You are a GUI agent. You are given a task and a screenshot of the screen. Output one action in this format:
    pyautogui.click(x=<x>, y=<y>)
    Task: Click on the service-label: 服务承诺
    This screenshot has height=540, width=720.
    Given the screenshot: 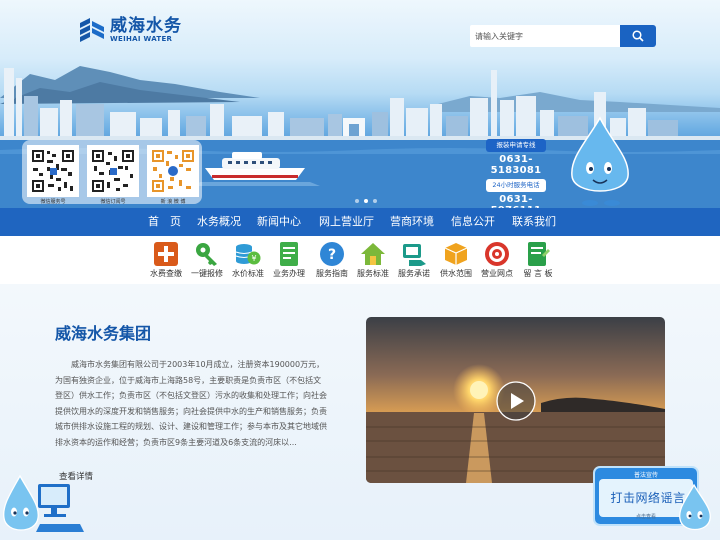 What is the action you would take?
    pyautogui.click(x=414, y=273)
    